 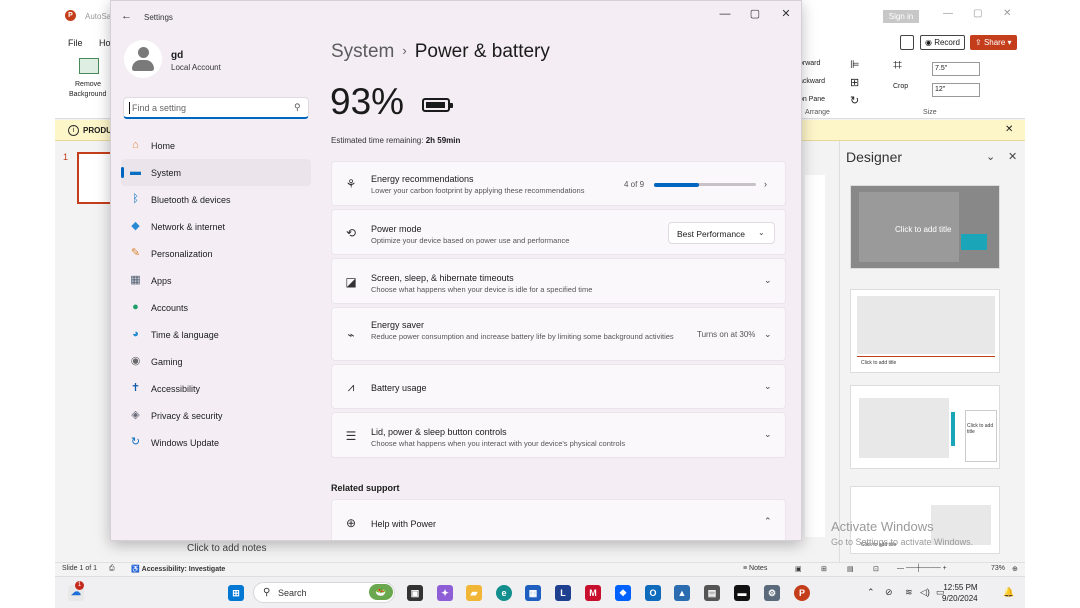 What do you see at coordinates (75, 43) in the screenshot?
I see `tab-file: File` at bounding box center [75, 43].